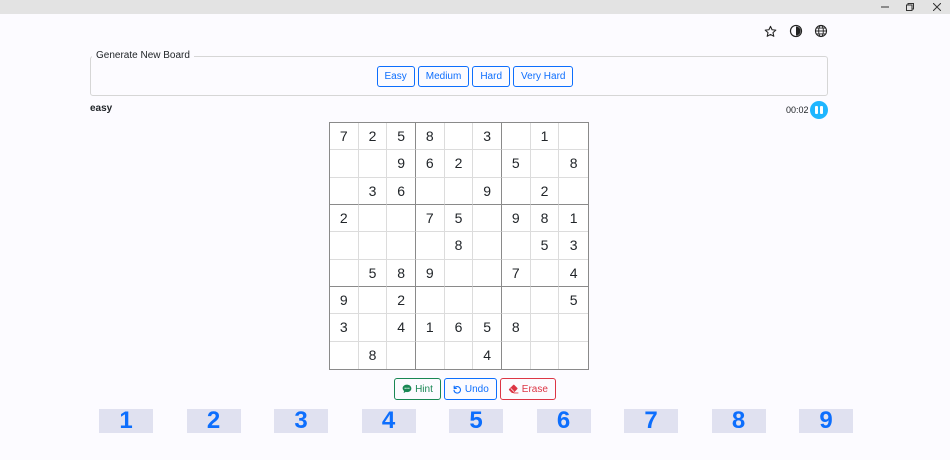  What do you see at coordinates (910, 7) in the screenshot?
I see `restore-icon` at bounding box center [910, 7].